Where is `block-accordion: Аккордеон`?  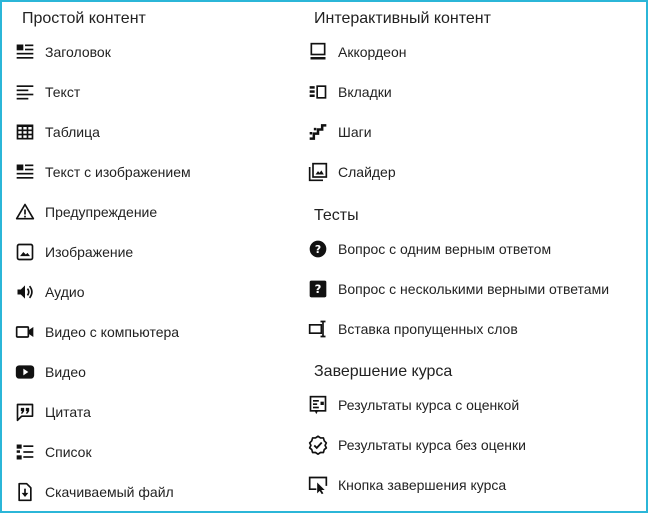
block-accordion: Аккордеон is located at coordinates (356, 52).